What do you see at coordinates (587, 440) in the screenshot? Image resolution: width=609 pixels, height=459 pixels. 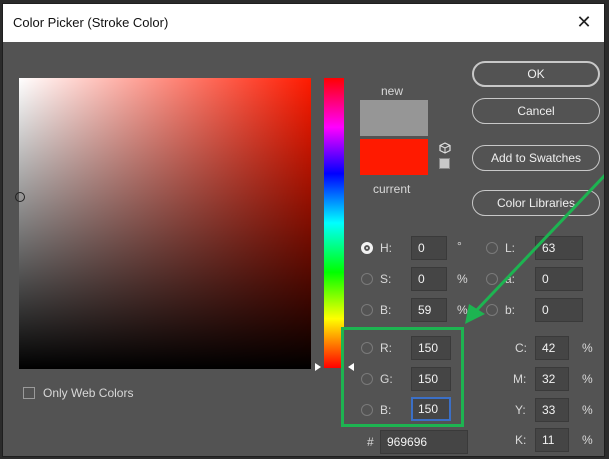 I see `unit-percent-k: %` at bounding box center [587, 440].